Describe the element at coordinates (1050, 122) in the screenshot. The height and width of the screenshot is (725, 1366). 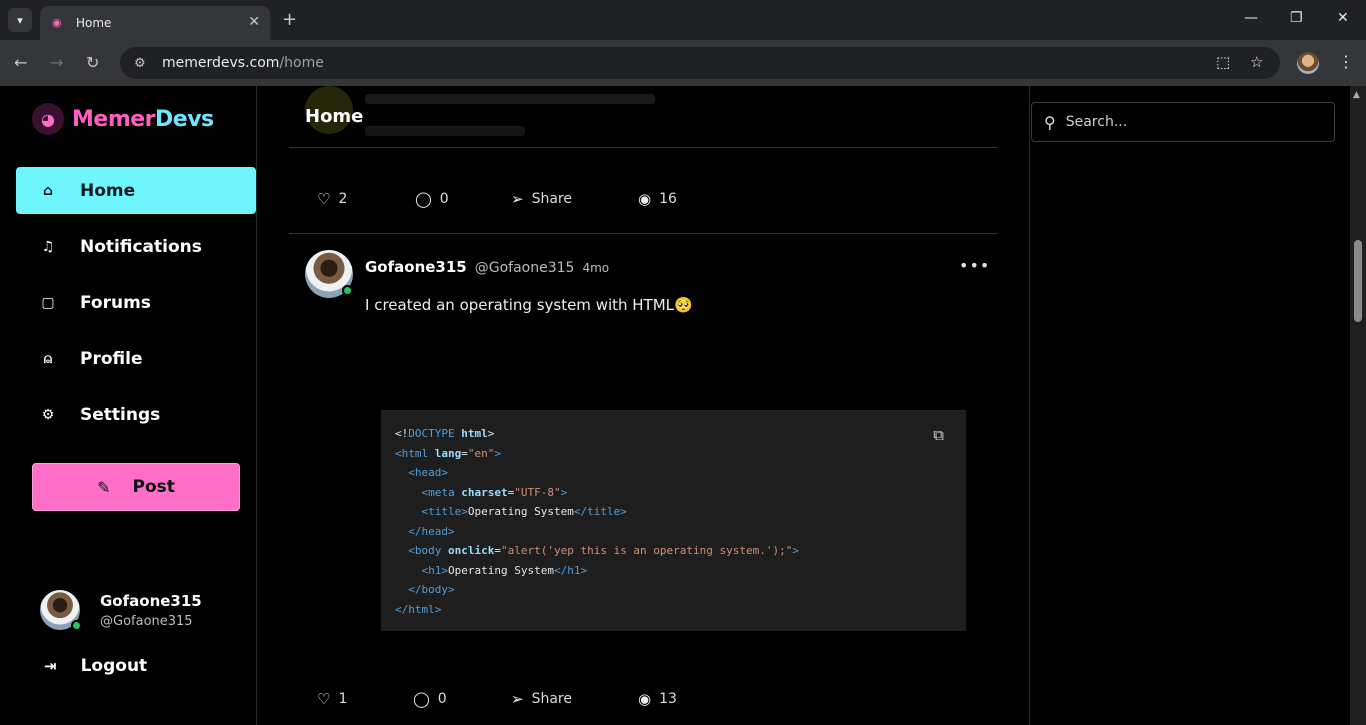
I see `search-icon: ⚲` at that location.